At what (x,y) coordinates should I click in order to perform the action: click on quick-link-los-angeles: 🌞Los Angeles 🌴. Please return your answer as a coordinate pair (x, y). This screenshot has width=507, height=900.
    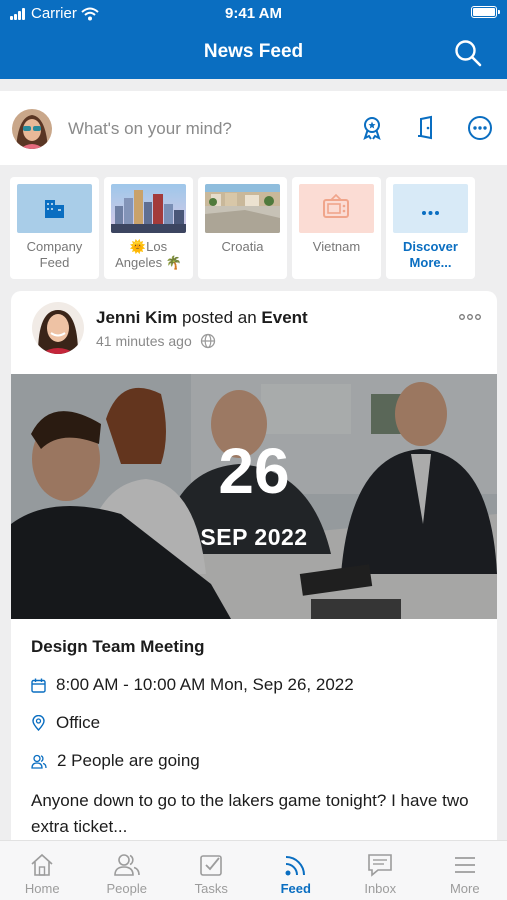
    Looking at the image, I should click on (148, 228).